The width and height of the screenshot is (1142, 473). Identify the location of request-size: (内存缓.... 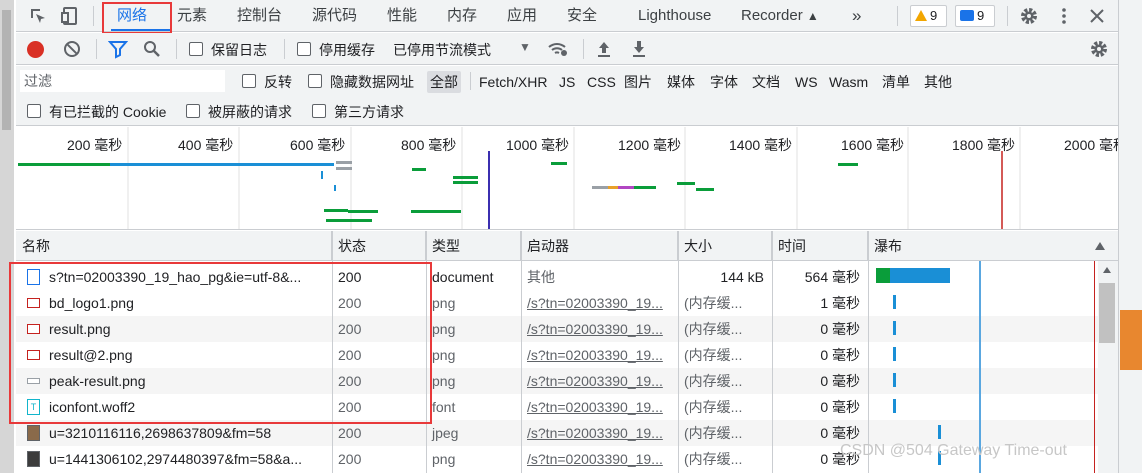
(713, 329).